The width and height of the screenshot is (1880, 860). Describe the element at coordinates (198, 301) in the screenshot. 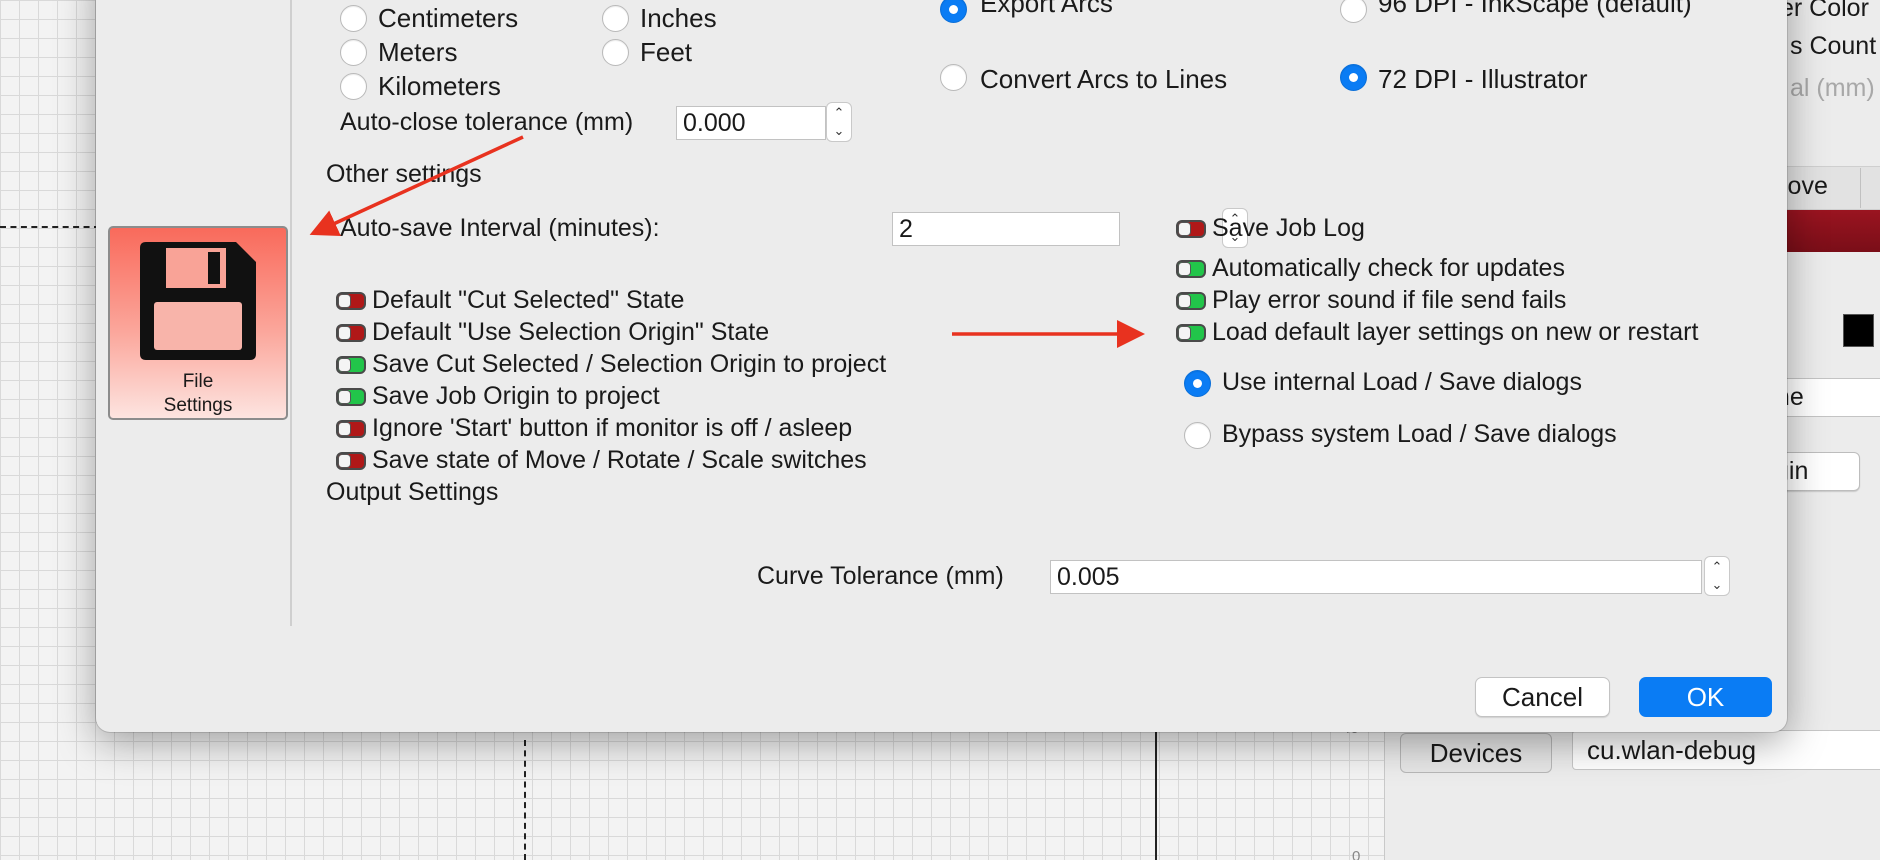

I see `floppy-disk-icon` at that location.